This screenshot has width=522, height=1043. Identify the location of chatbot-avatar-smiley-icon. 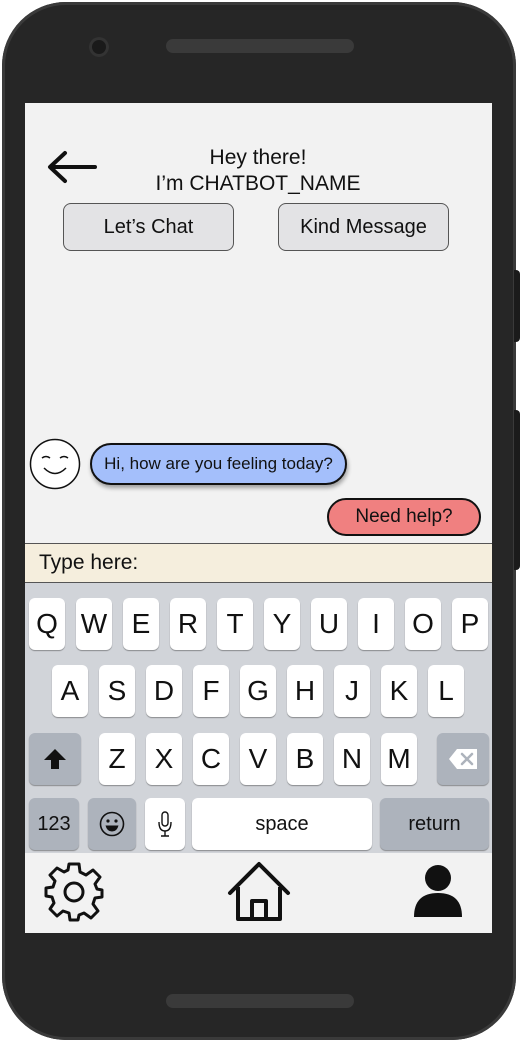
(55, 464).